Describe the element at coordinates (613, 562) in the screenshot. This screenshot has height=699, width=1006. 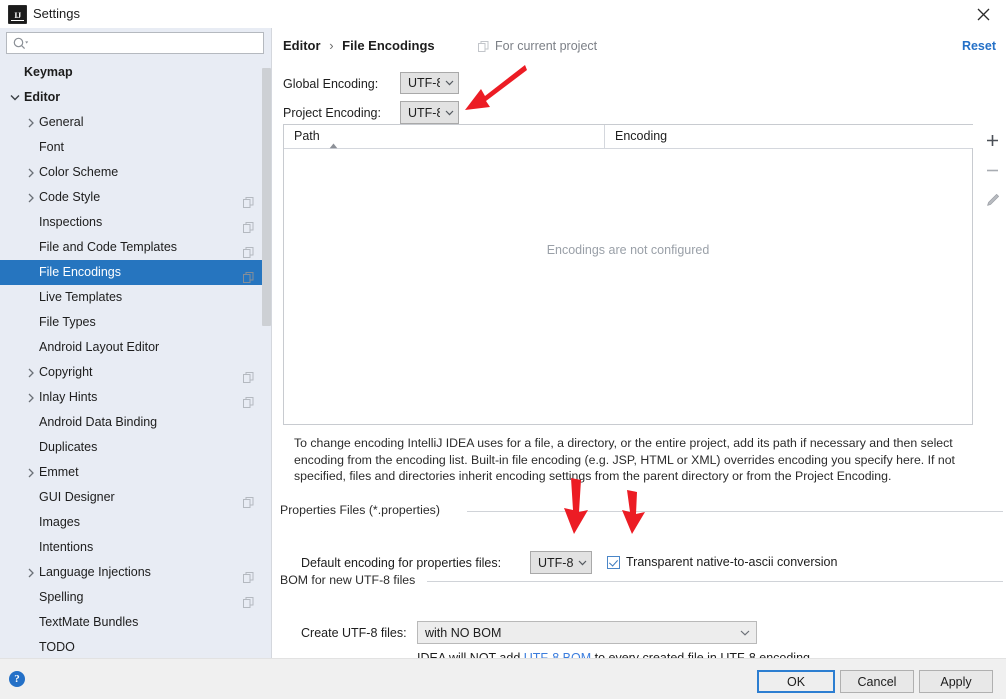
I see `checkbox-checked-icon` at that location.